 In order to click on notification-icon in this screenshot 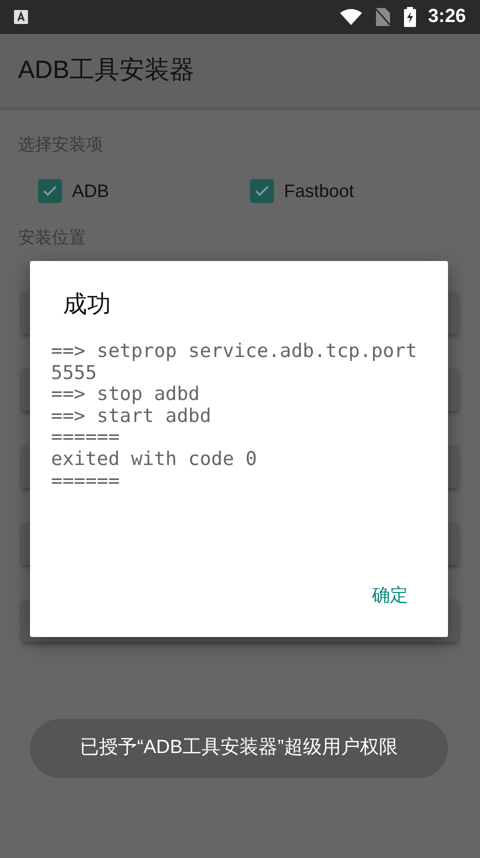, I will do `click(21, 17)`.